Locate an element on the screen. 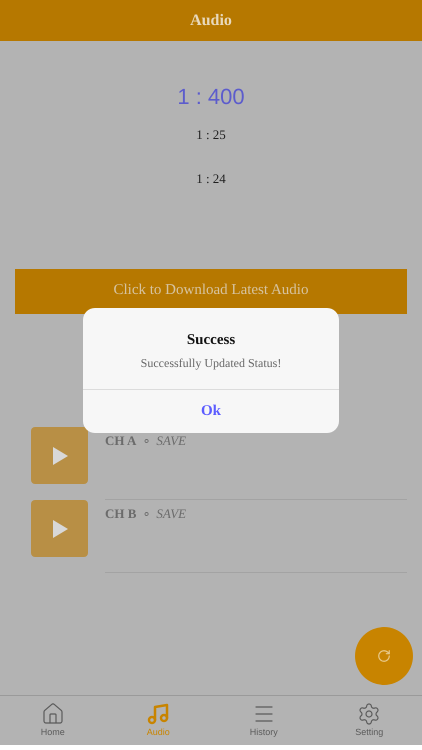 The image size is (422, 750). tab-item: Home is located at coordinates (53, 720).